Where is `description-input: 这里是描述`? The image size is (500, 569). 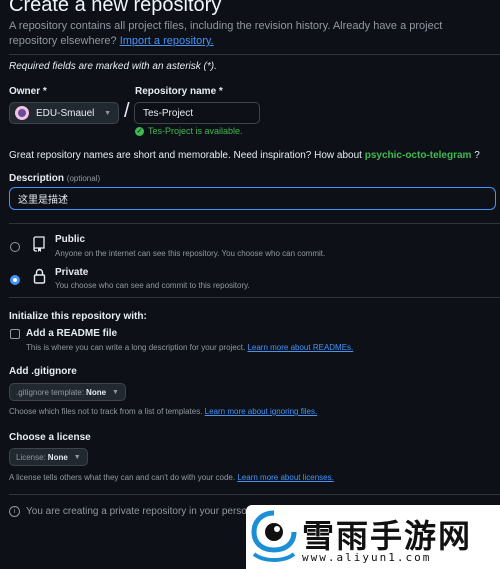 description-input: 这里是描述 is located at coordinates (252, 198).